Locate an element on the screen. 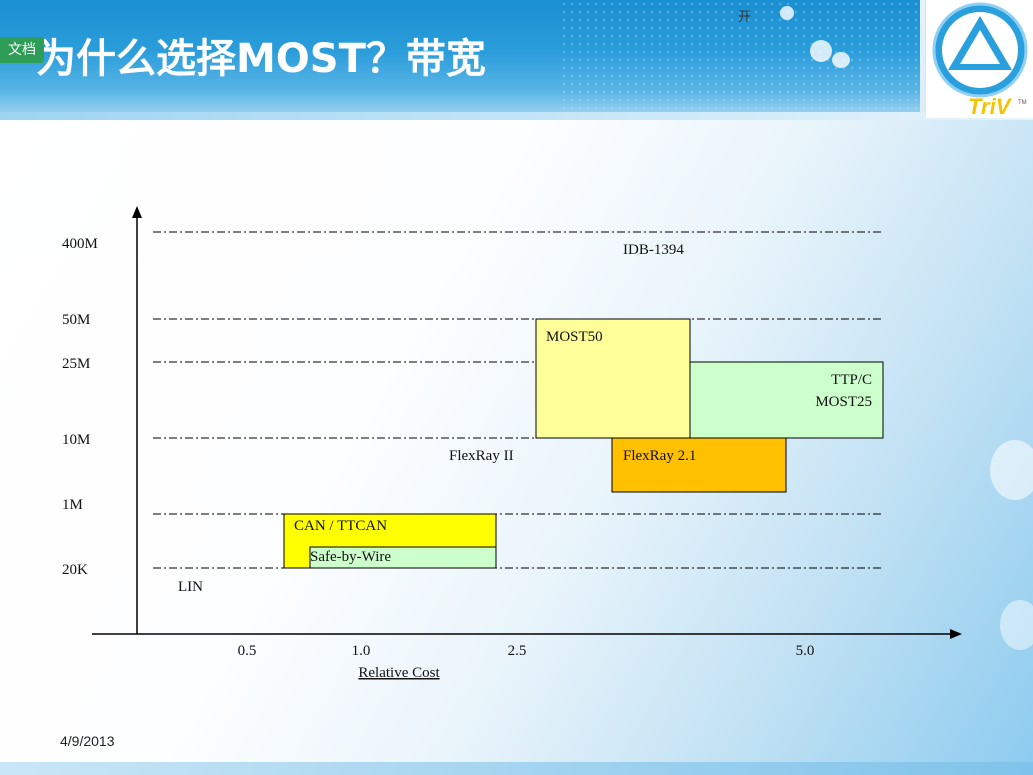  y-axis-arrow is located at coordinates (137, 212).